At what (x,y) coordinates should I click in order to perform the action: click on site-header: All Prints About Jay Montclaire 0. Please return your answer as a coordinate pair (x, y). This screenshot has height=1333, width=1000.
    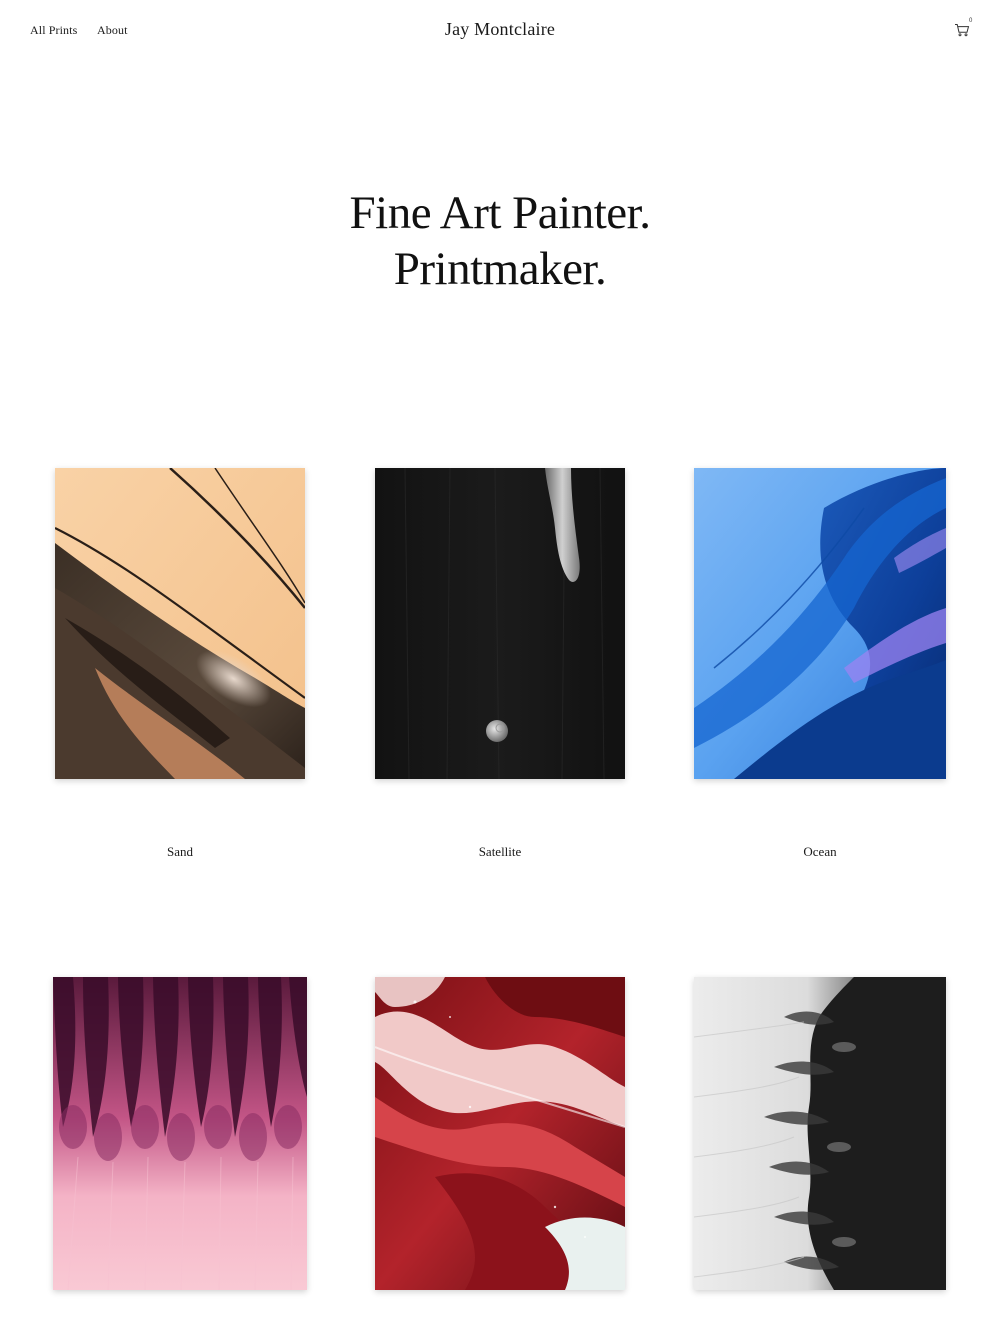
    Looking at the image, I should click on (500, 31).